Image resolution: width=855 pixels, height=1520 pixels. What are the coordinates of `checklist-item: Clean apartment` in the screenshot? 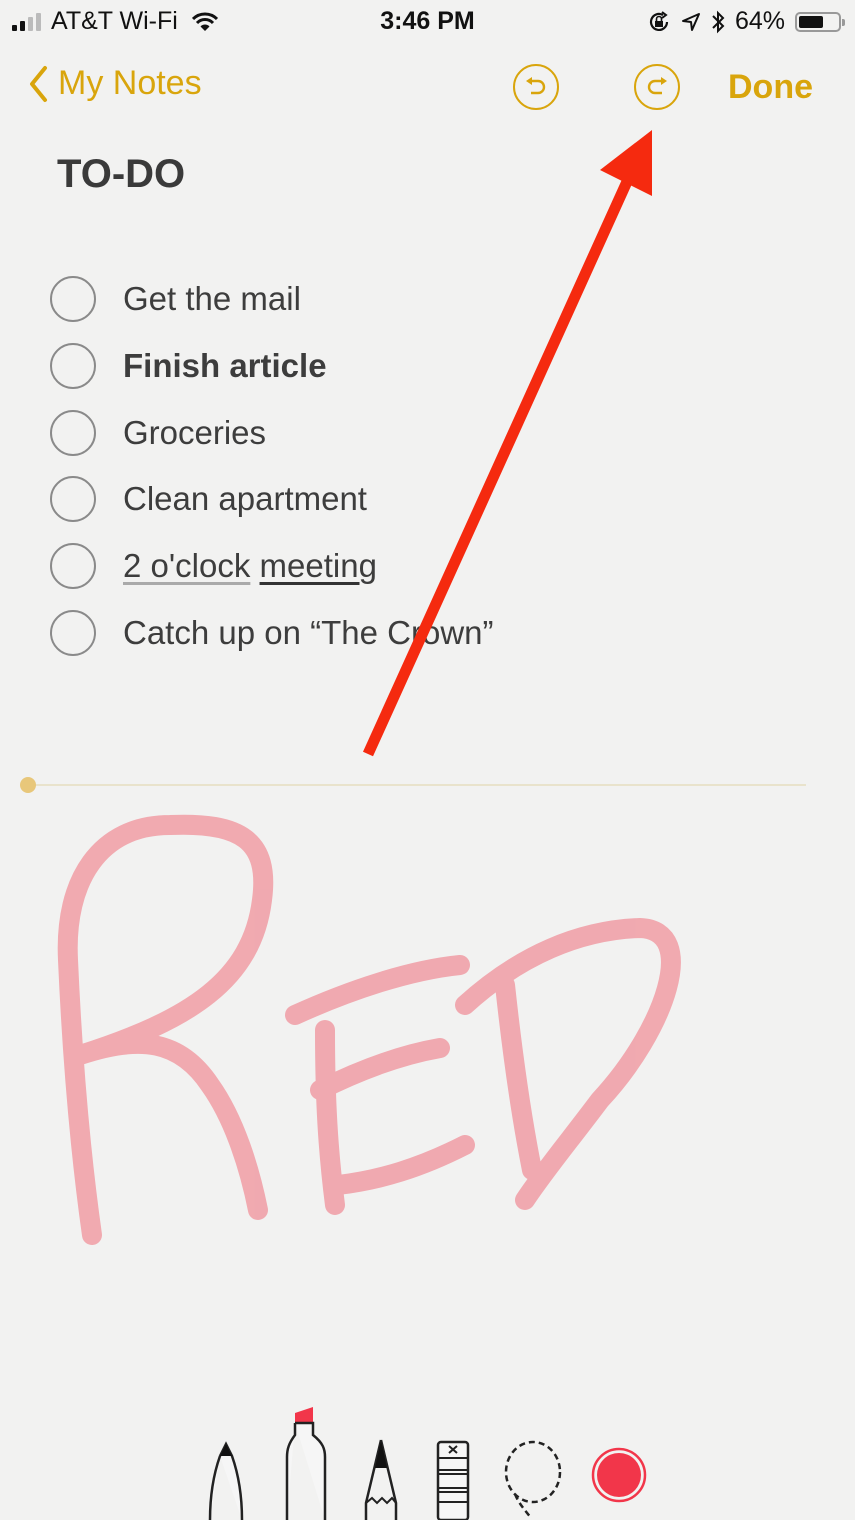 It's located at (272, 499).